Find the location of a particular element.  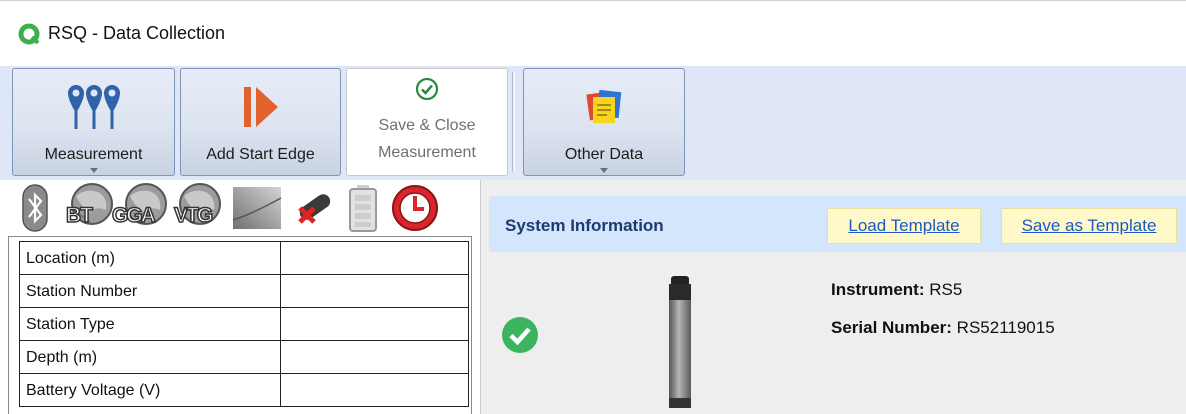

status-icon-bar: BT GGA VTG is located at coordinates (240, 208).